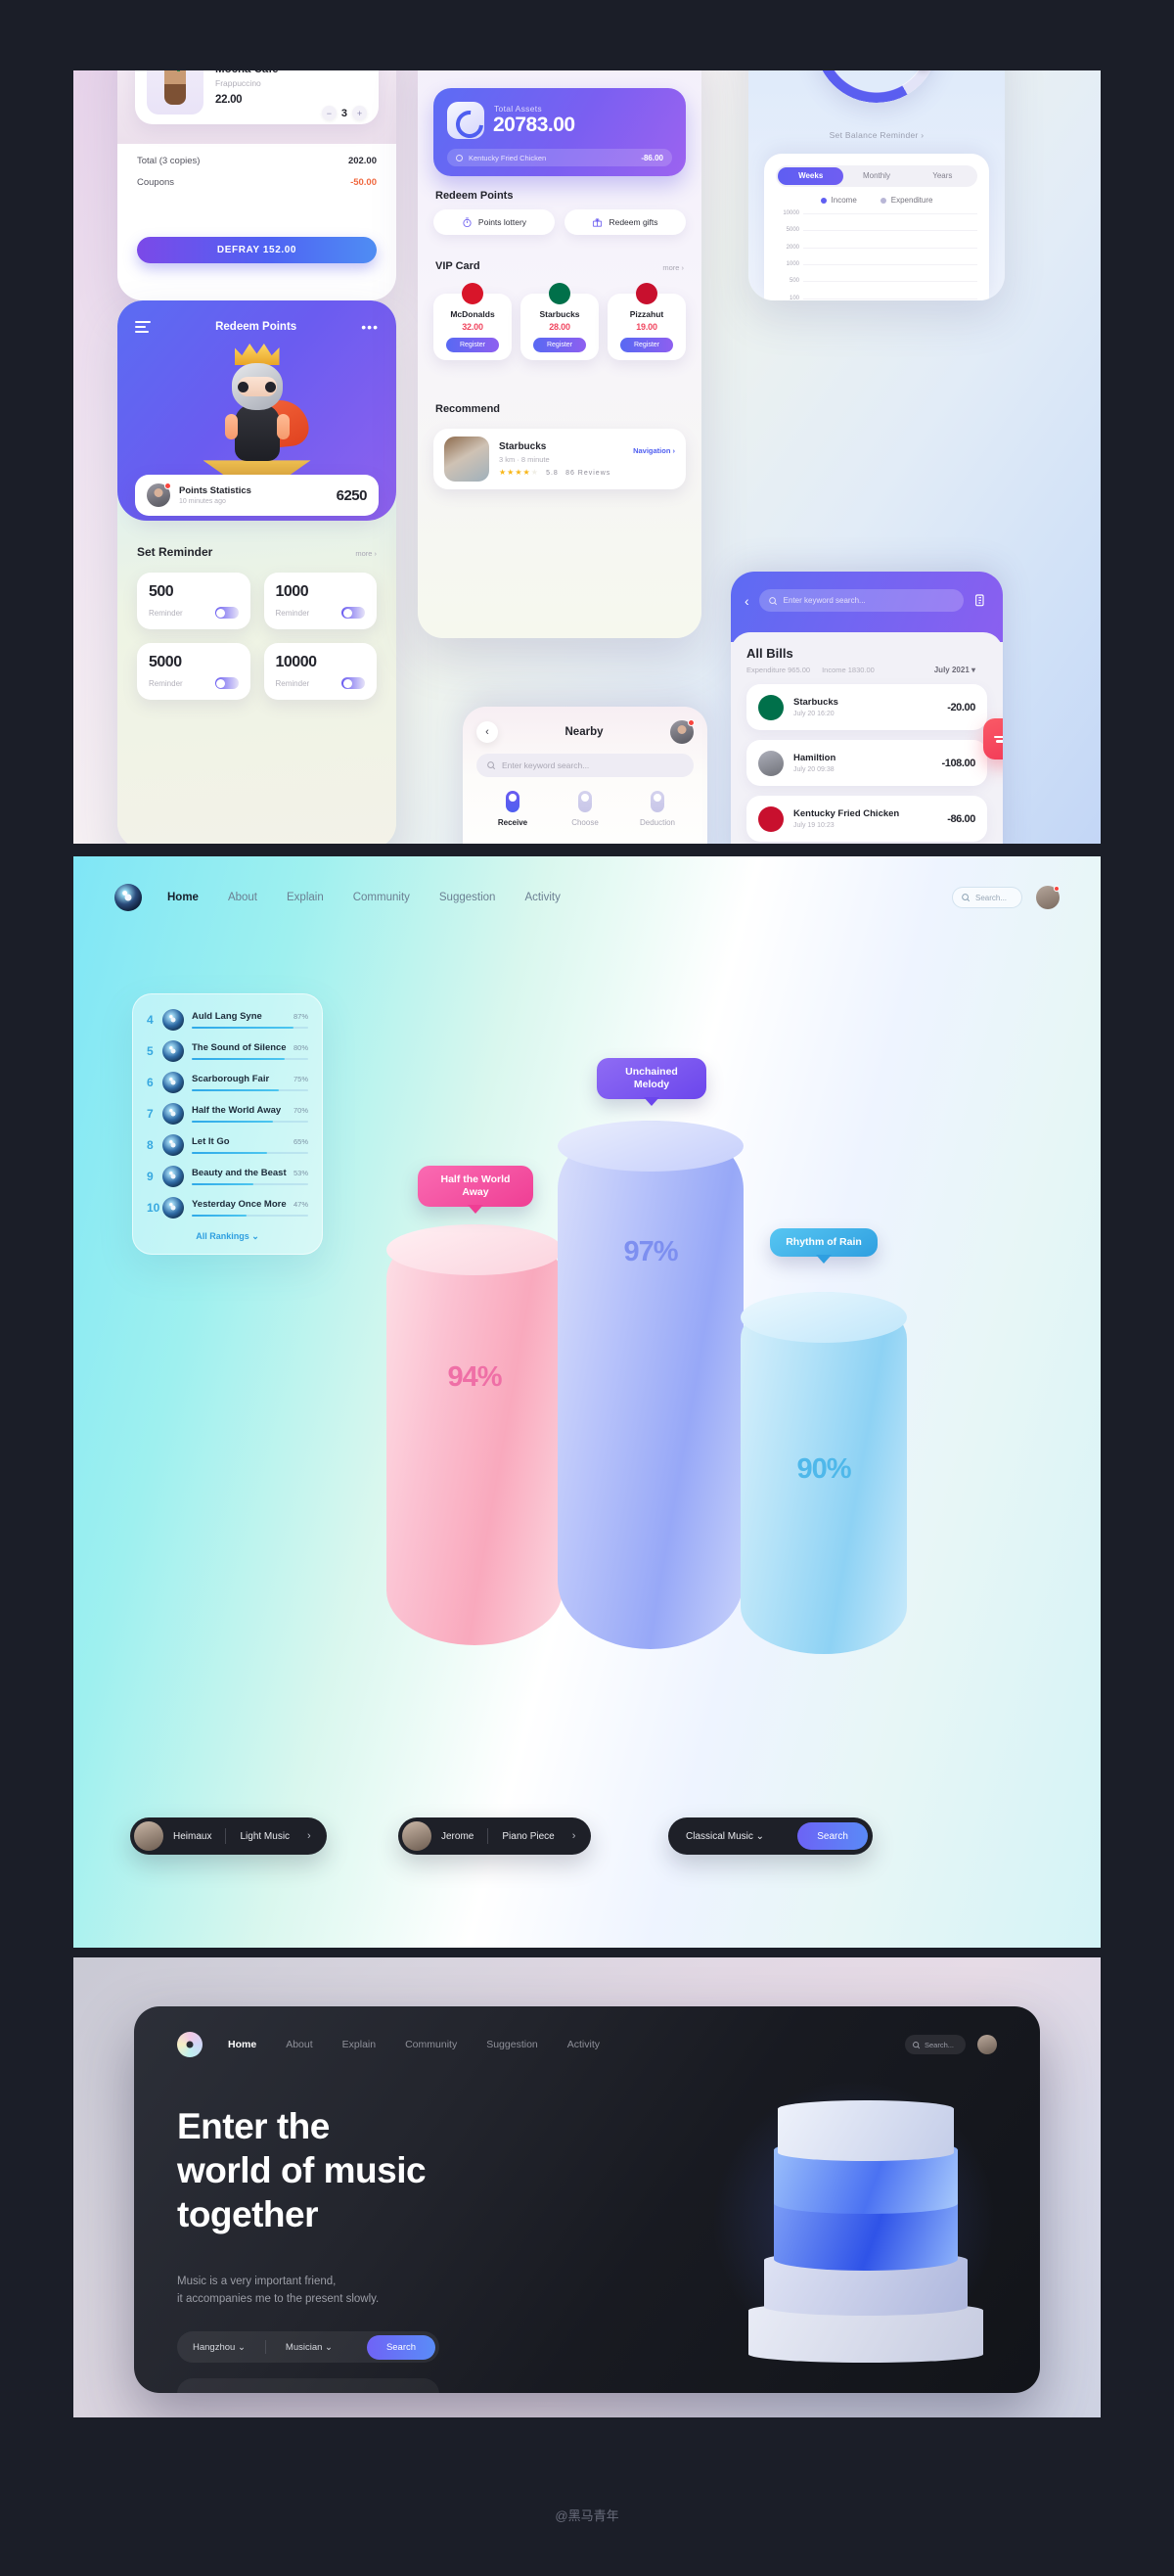 This screenshot has width=1174, height=2576. I want to click on redeem-gifts-chip: Redeem gifts, so click(625, 222).